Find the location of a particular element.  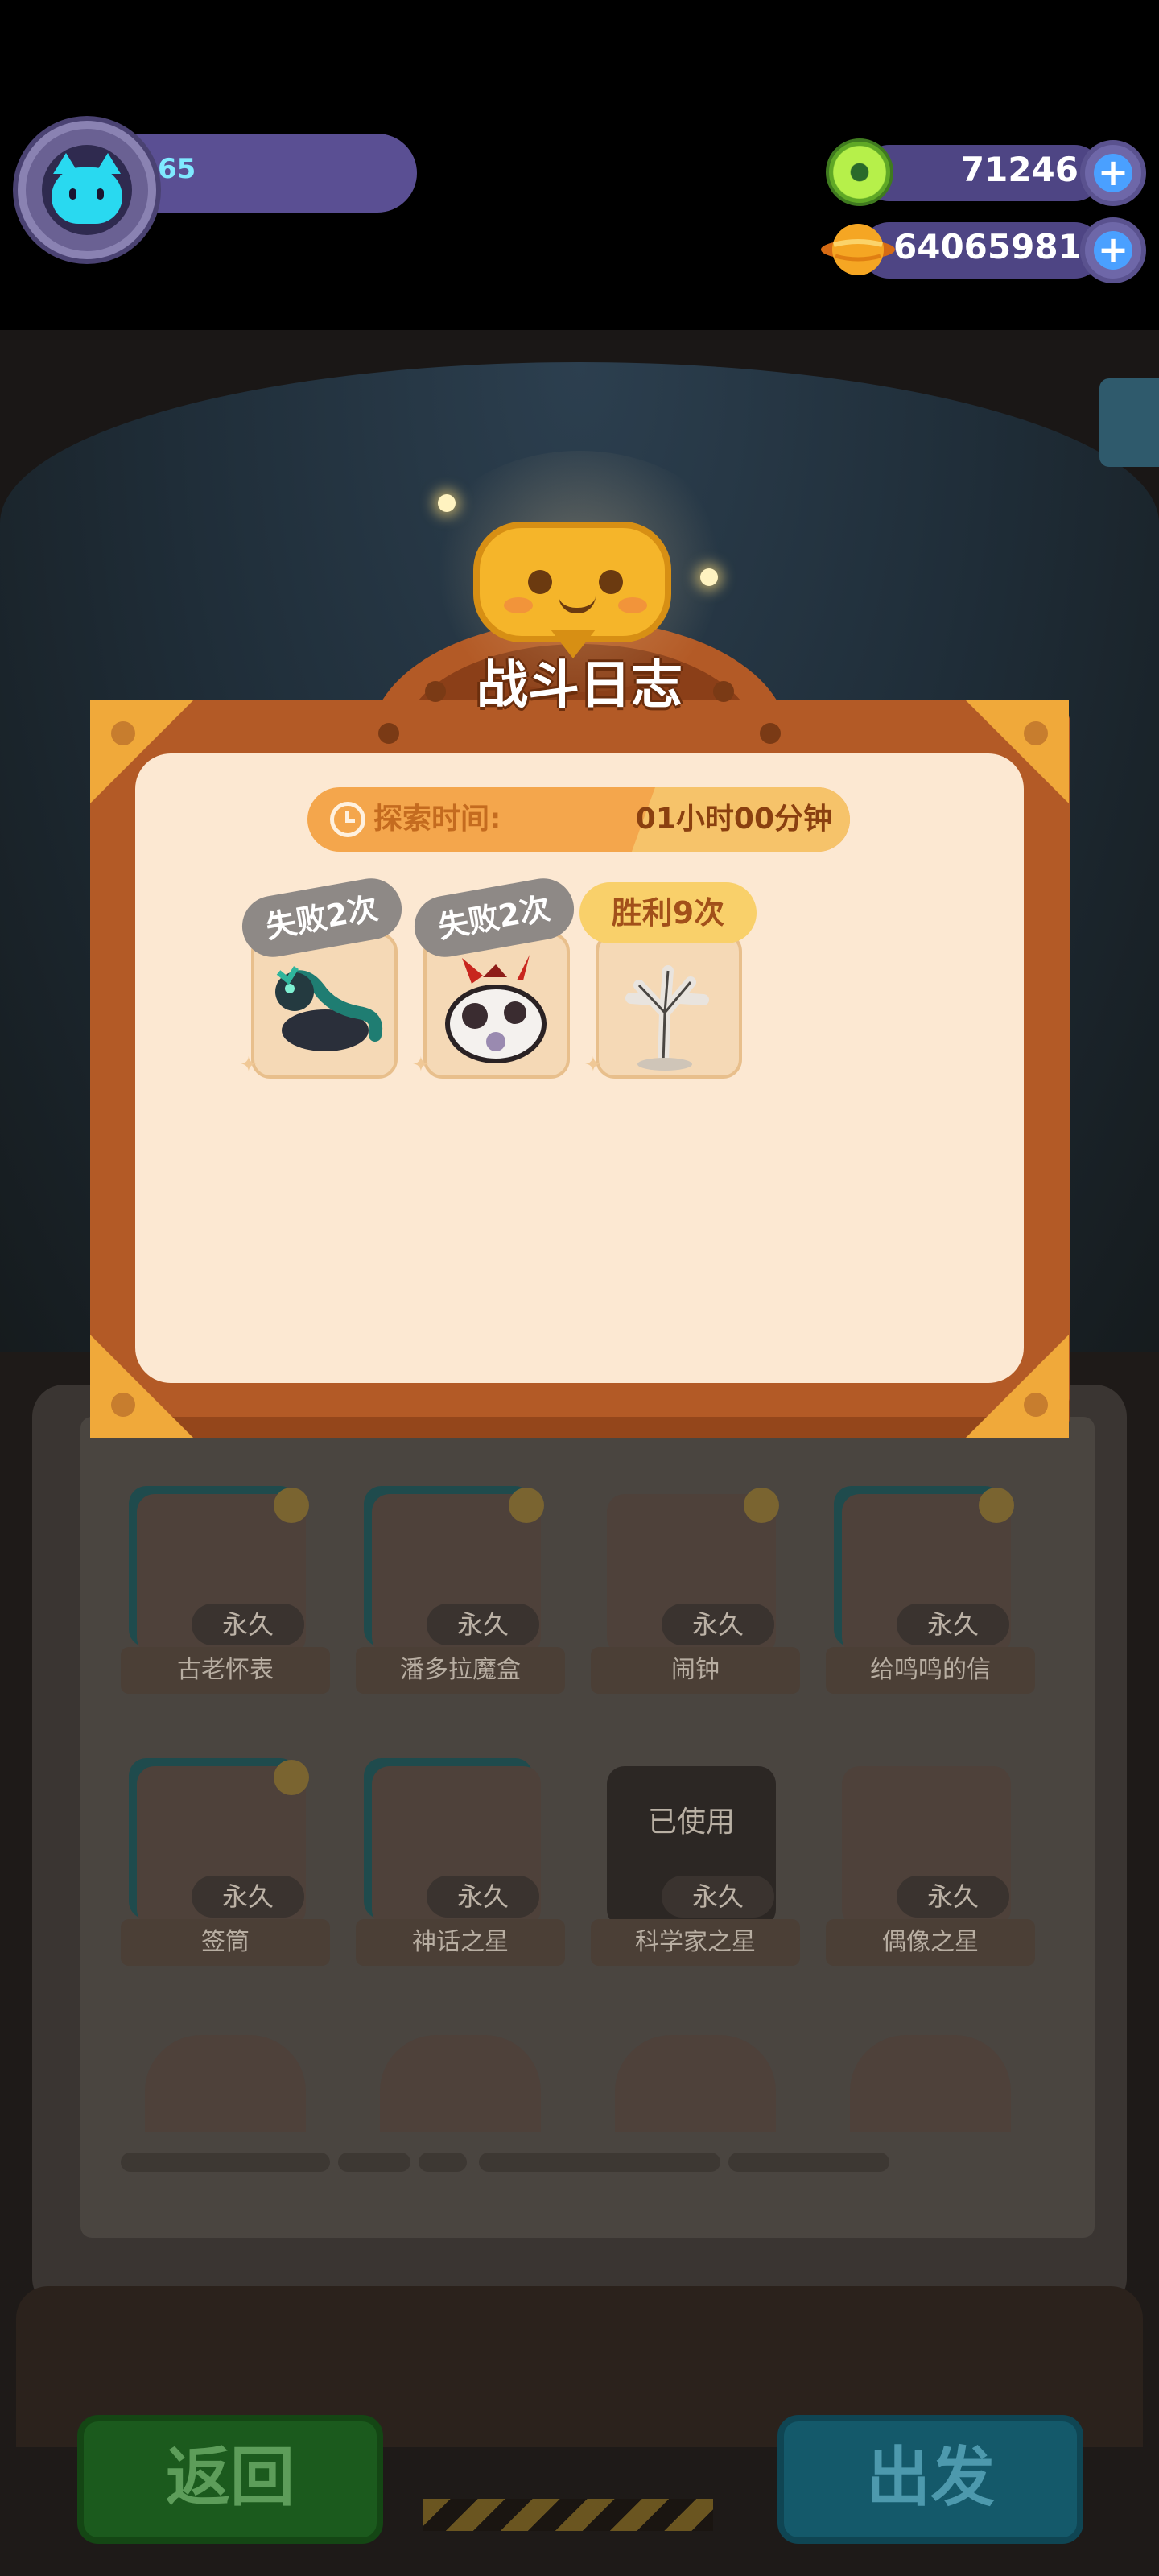

add-planet-coin-button: + is located at coordinates (1113, 250).